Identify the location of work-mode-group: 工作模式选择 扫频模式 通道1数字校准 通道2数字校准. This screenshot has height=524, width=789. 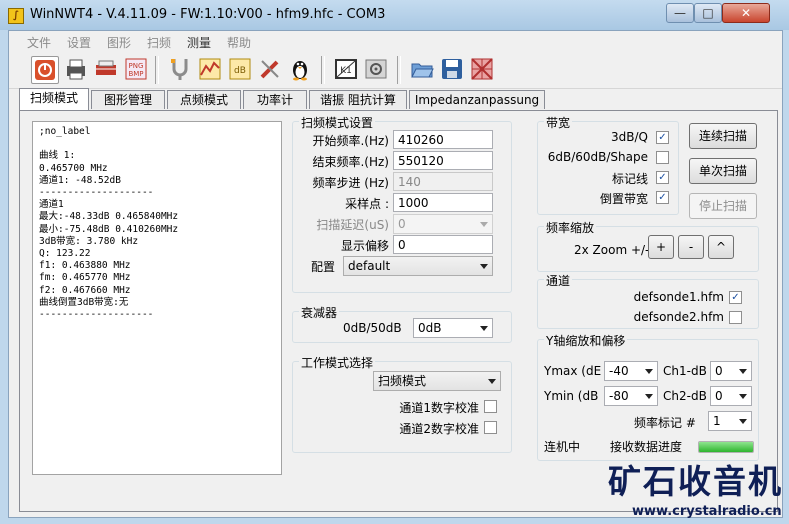
(402, 403).